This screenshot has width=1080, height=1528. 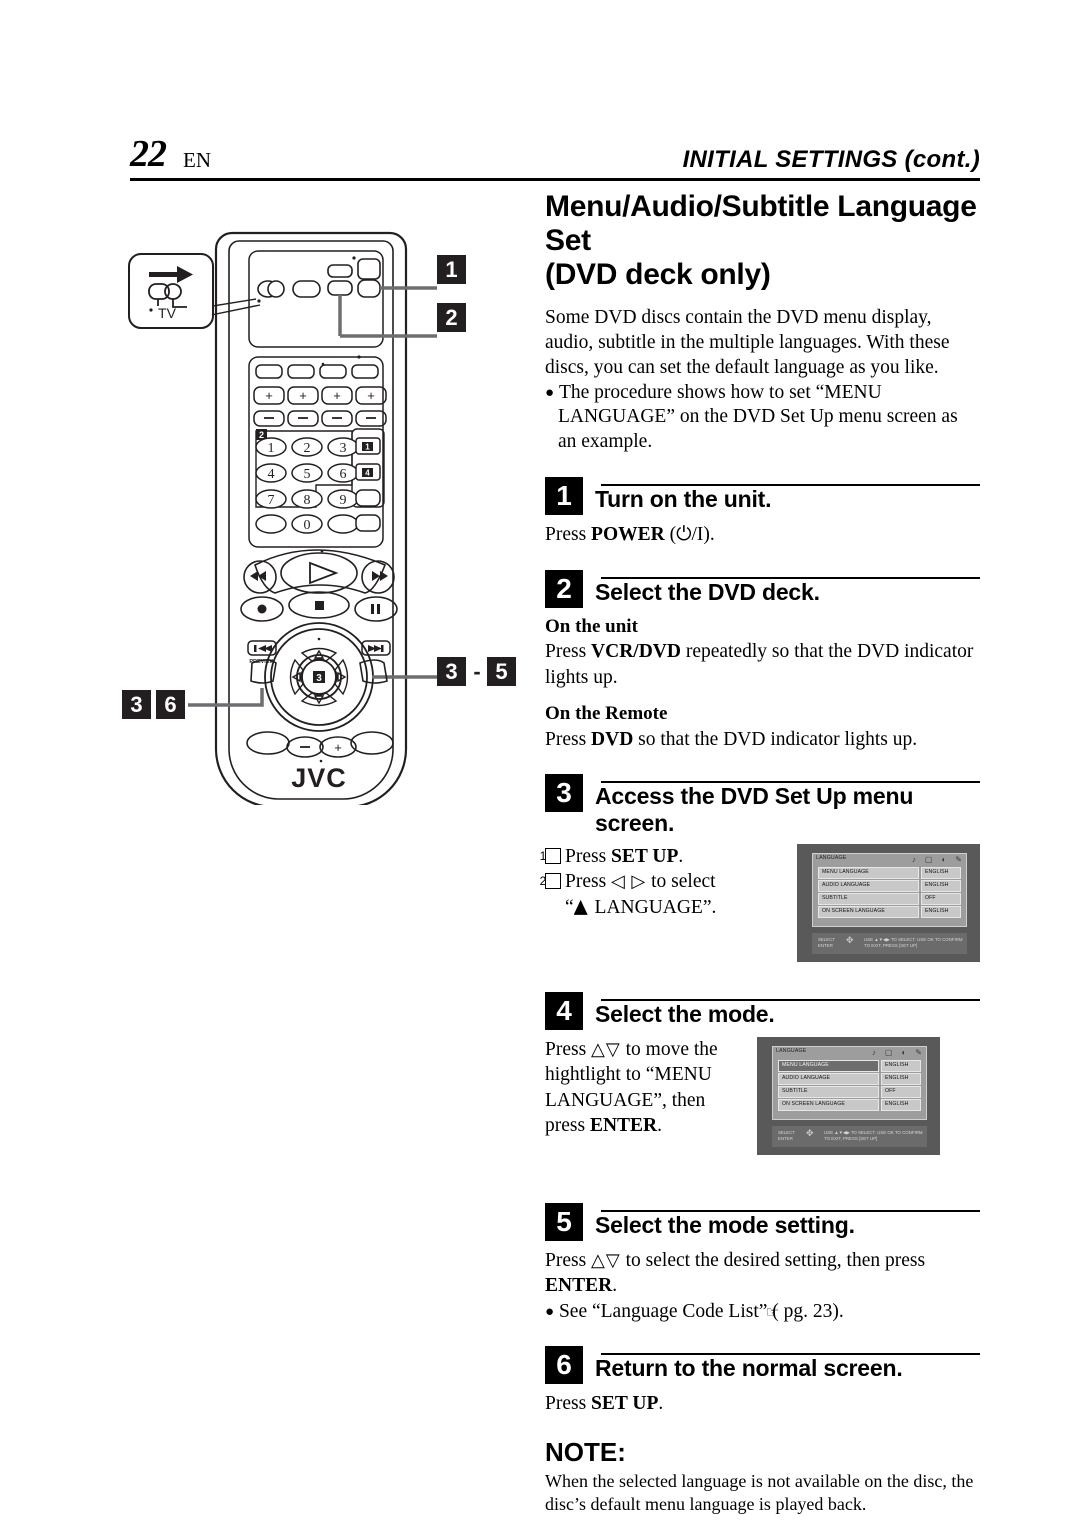 I want to click on step-title: Turn on the unit., so click(x=683, y=499).